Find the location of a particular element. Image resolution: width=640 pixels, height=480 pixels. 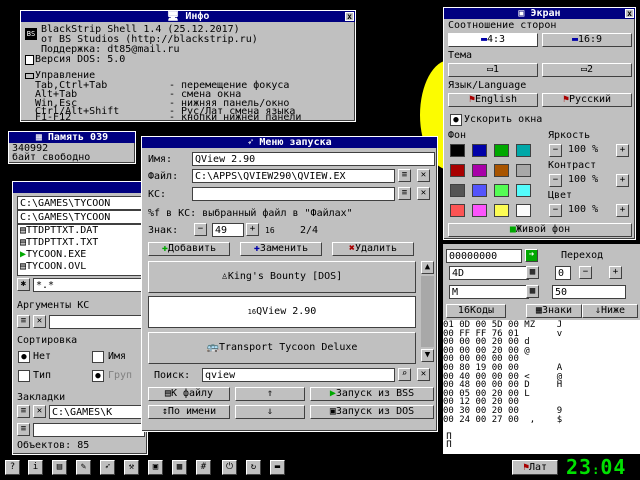

aspect-4-3-button: ▬4:3 is located at coordinates (493, 40).